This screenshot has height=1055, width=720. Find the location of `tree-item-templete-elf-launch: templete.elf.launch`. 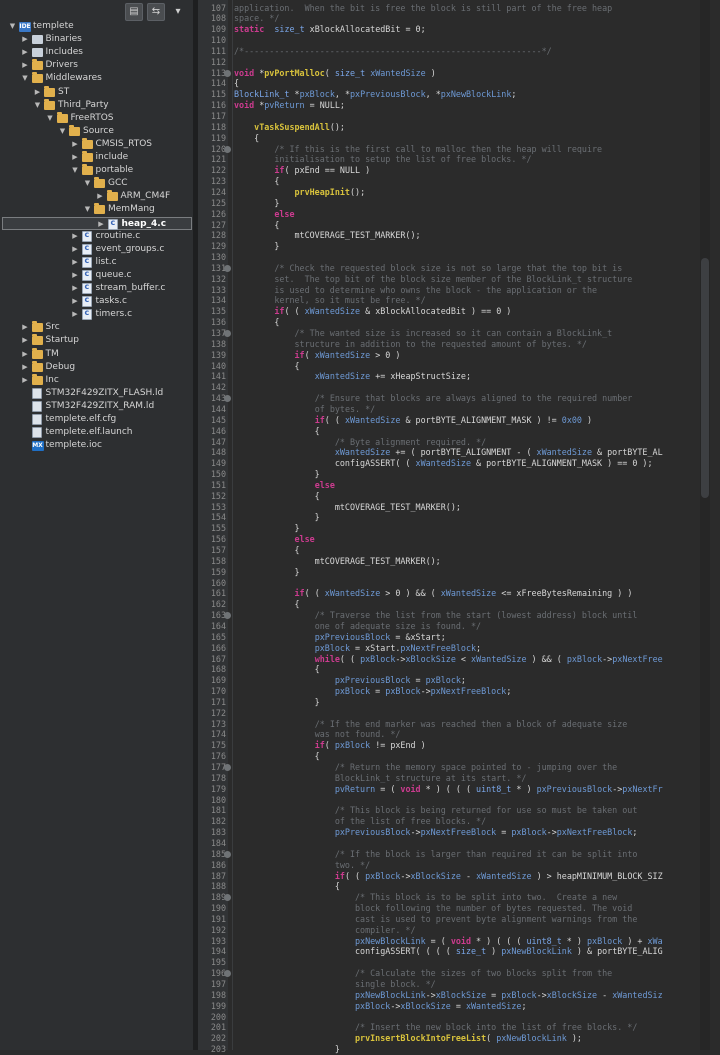

tree-item-templete-elf-launch: templete.elf.launch is located at coordinates (96, 432).